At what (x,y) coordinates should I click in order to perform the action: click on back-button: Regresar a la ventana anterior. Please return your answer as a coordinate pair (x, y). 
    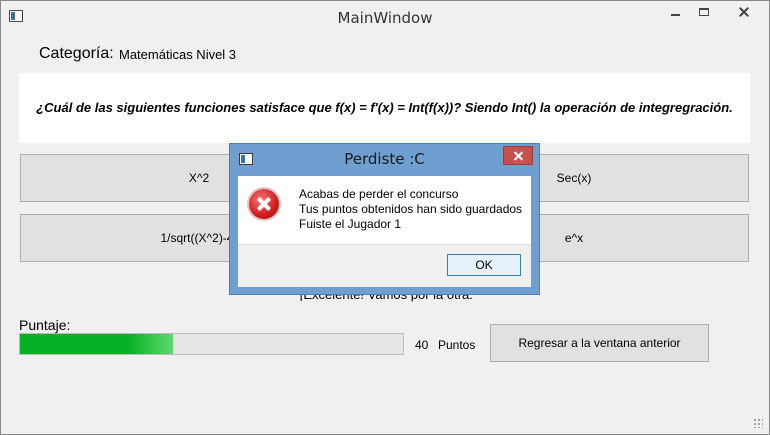
    Looking at the image, I should click on (599, 343).